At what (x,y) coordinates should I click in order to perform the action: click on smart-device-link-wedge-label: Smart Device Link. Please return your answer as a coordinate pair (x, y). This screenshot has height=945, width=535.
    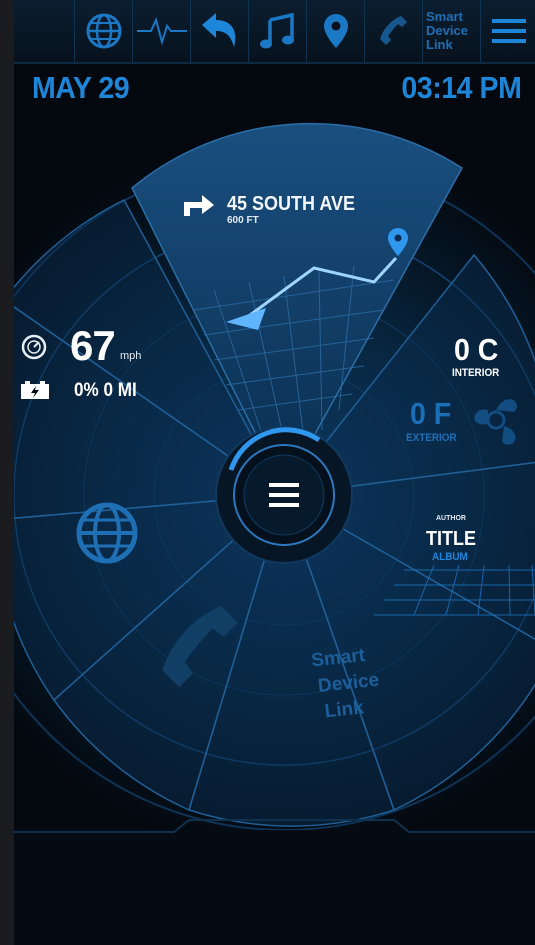
    Looking at the image, I should click on (346, 684).